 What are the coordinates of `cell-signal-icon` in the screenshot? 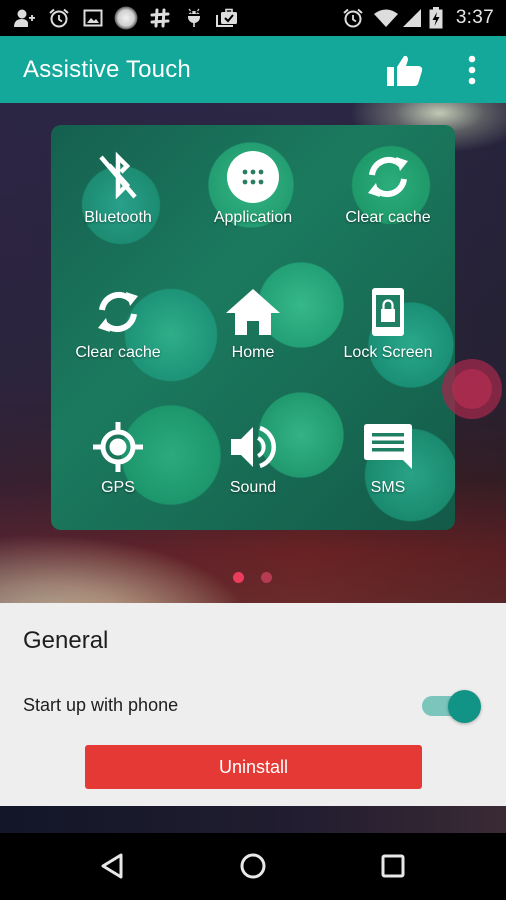 It's located at (412, 18).